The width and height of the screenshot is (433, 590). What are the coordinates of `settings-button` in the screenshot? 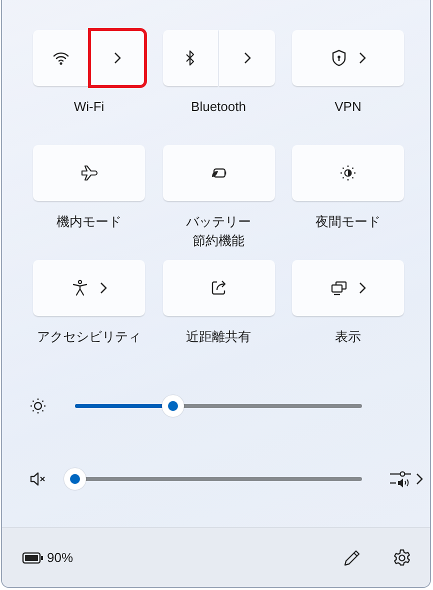 It's located at (402, 558).